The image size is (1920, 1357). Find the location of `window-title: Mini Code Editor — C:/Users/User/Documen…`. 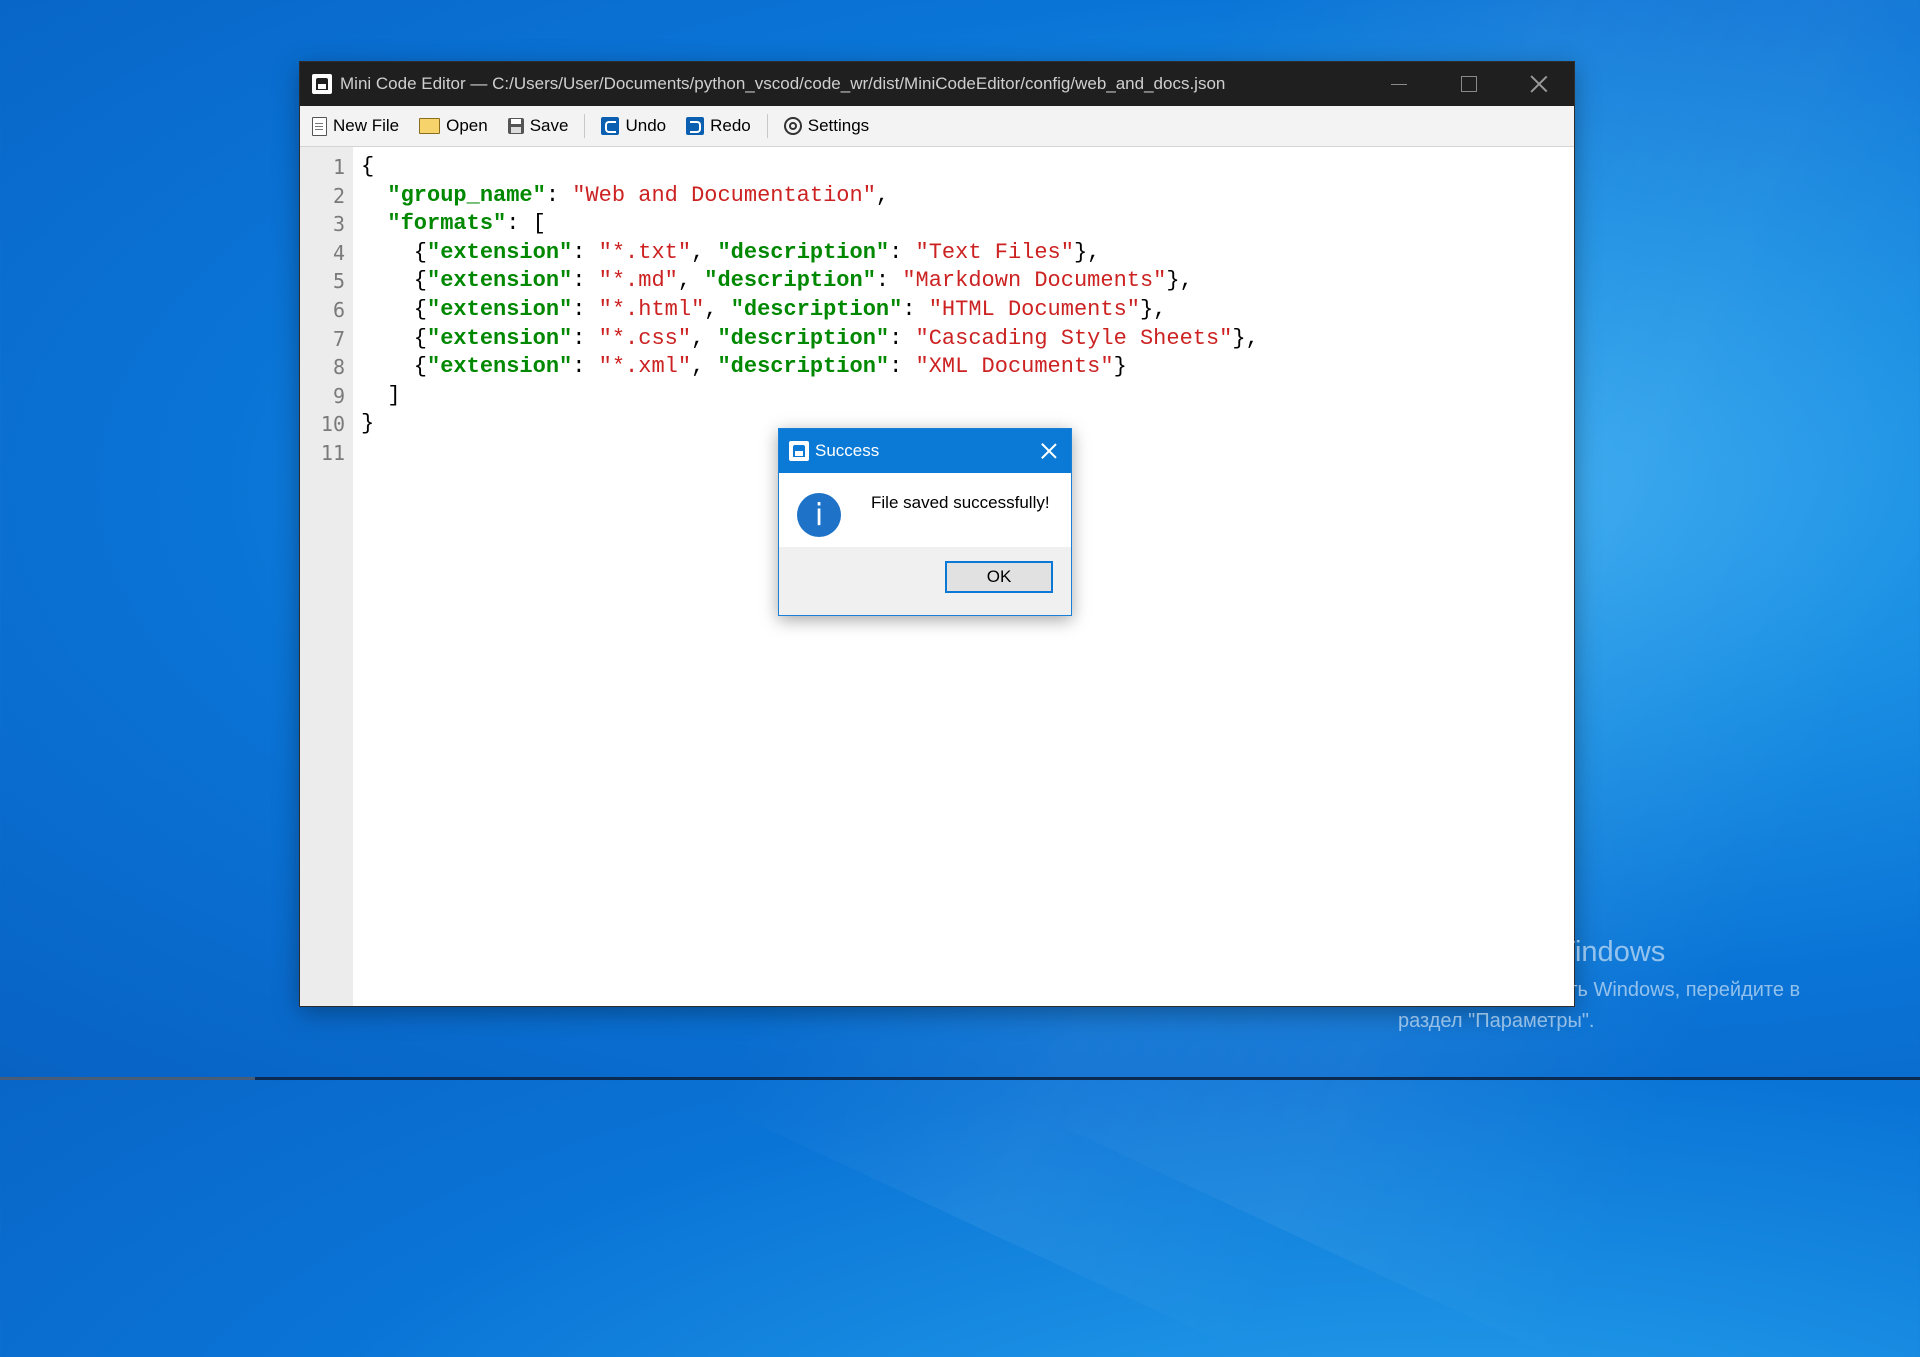

window-title: Mini Code Editor — C:/Users/User/Documen… is located at coordinates (783, 83).